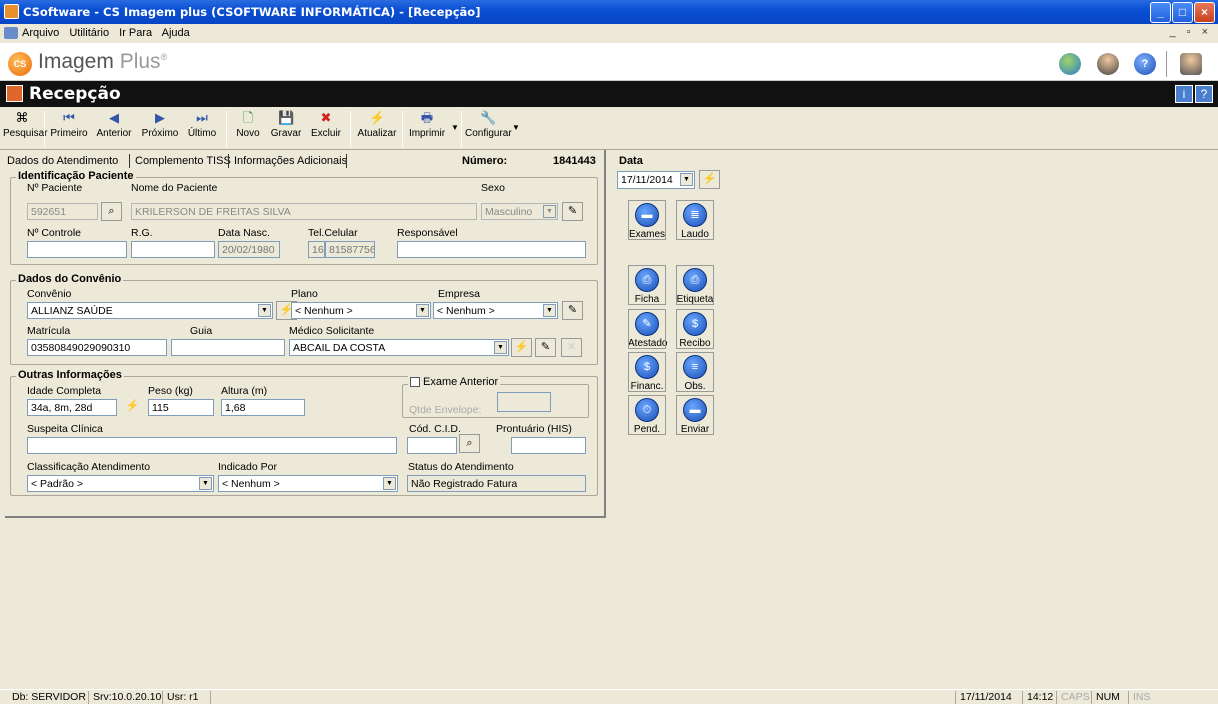  I want to click on ficha-button: ⎙ Ficha, so click(647, 285).